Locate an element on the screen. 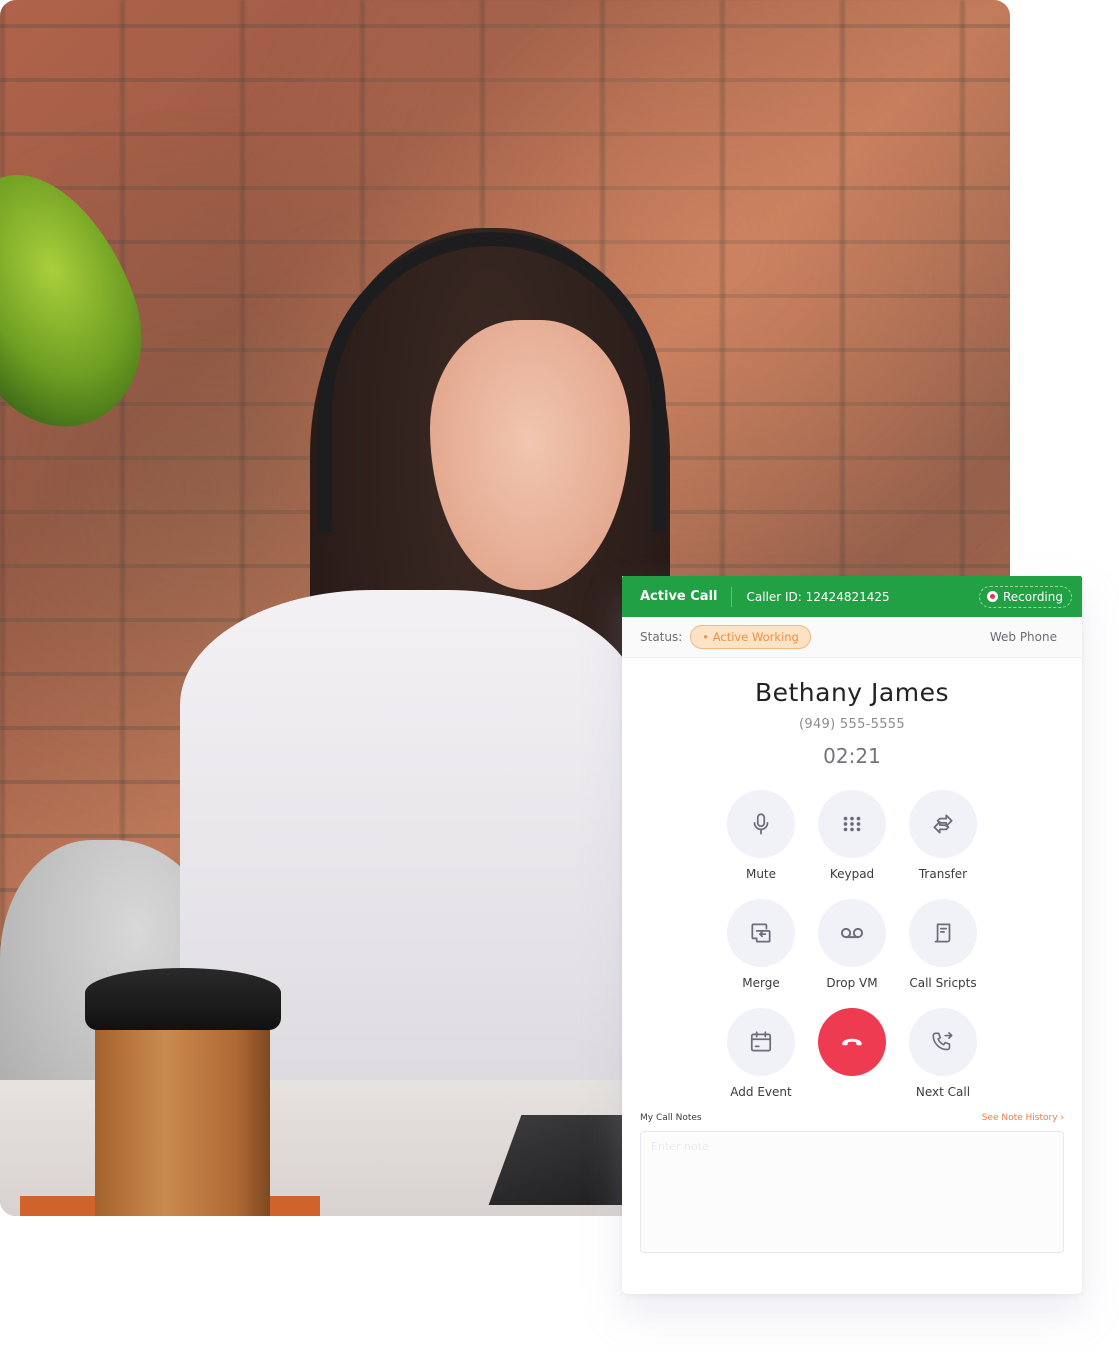 This screenshot has height=1352, width=1119. coffee-cup is located at coordinates (182, 1108).